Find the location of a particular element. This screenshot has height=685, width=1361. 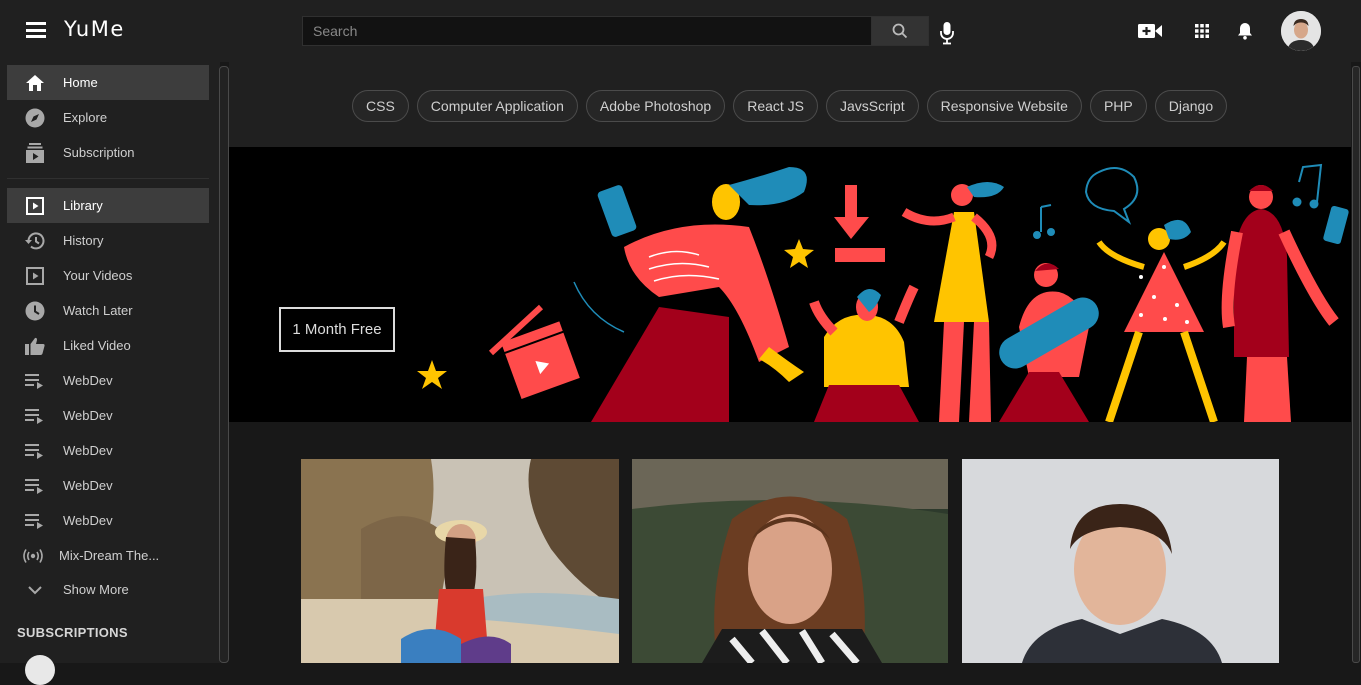

sidebar-scrollbar is located at coordinates (224, 364).